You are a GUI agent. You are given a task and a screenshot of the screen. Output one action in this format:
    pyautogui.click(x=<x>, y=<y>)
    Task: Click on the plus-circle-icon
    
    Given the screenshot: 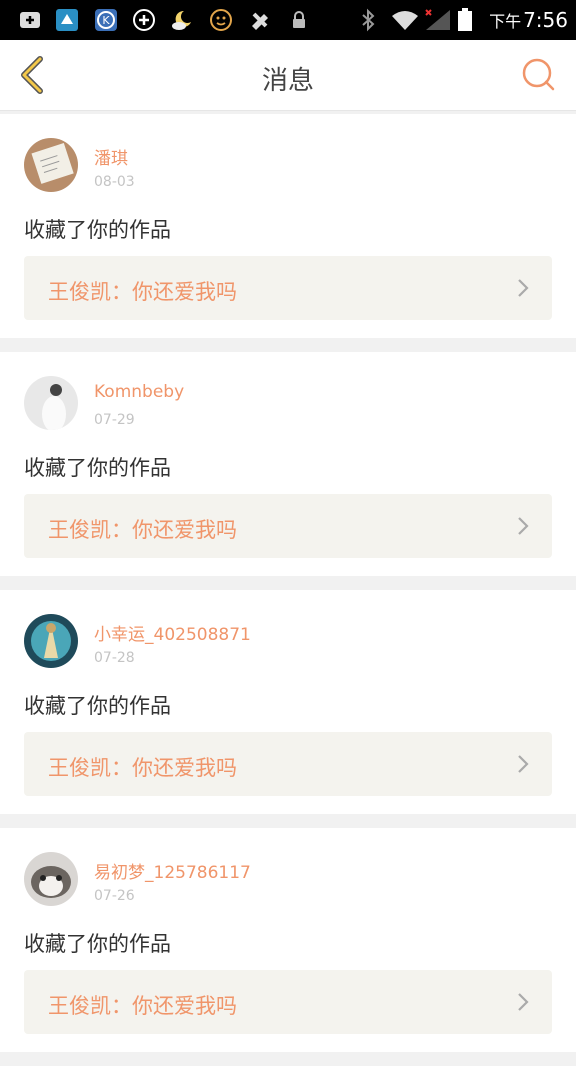 What is the action you would take?
    pyautogui.click(x=144, y=20)
    